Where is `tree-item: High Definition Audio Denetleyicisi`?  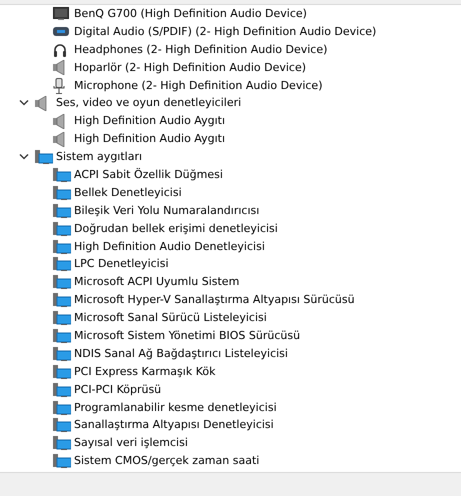 tree-item: High Definition Audio Denetleyicisi is located at coordinates (169, 247).